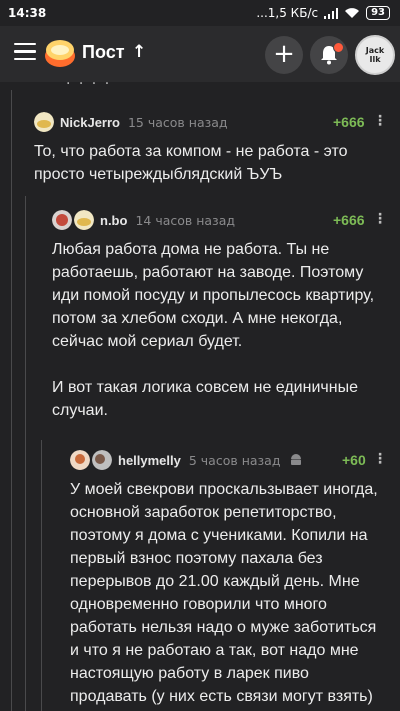  I want to click on comment-rating: +60, so click(354, 460).